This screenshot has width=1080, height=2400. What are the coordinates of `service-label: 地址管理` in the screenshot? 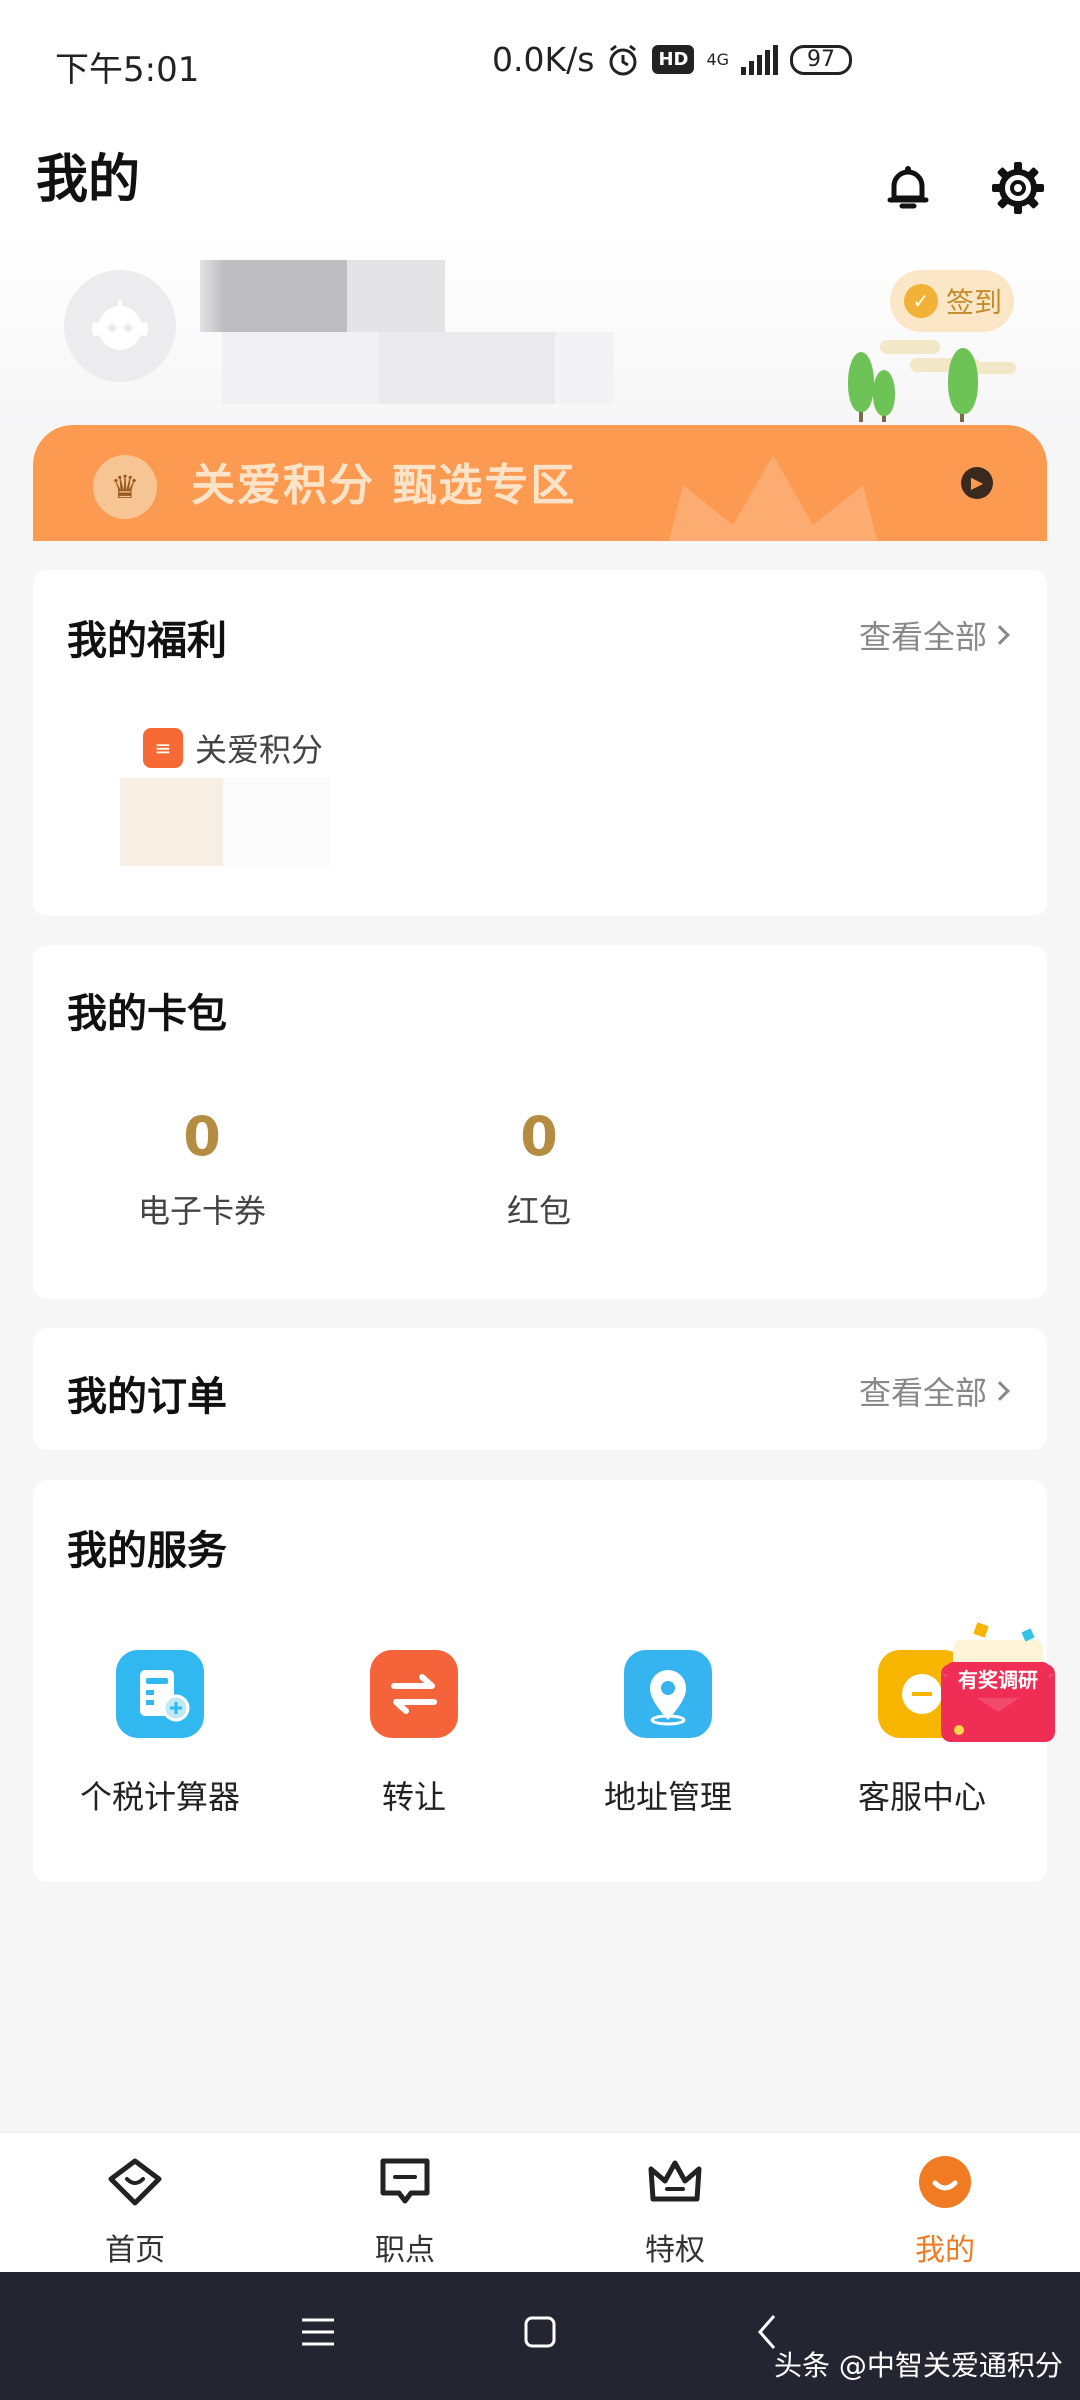 It's located at (667, 1797).